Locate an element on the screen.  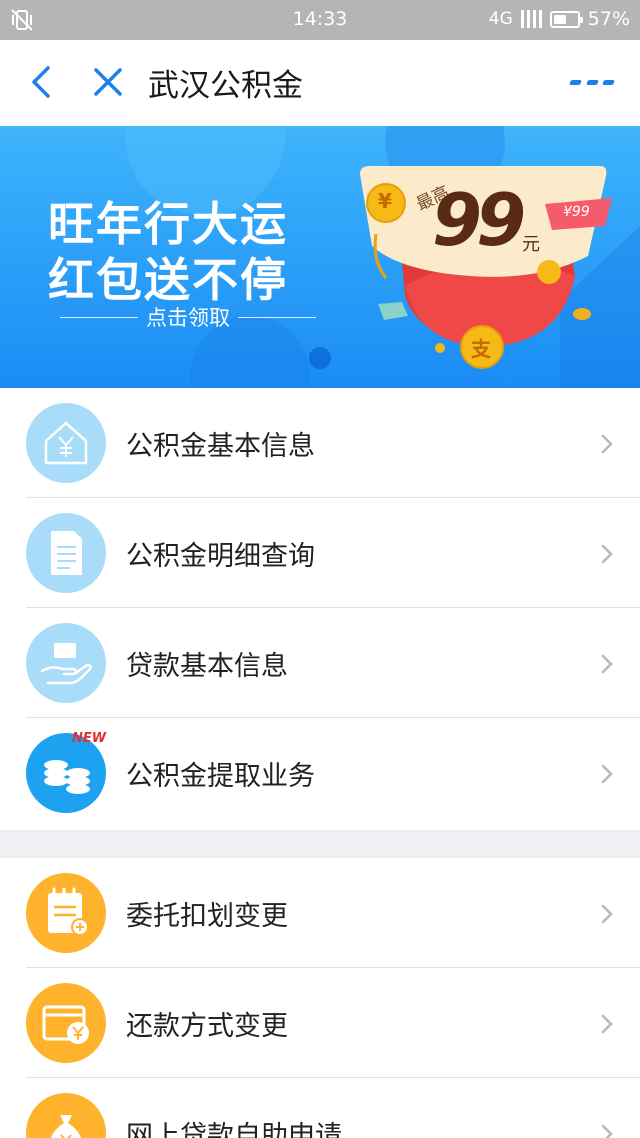
list-item: 网上贷款自助申请 is located at coordinates (320, 1108).